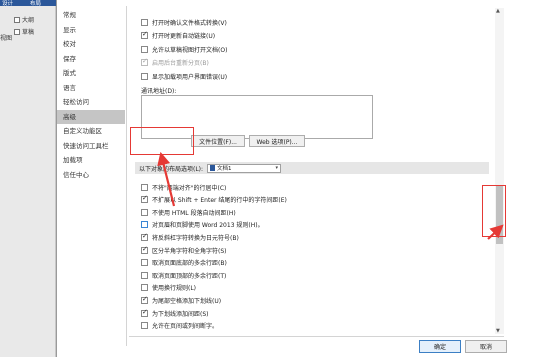 This screenshot has width=553, height=357. What do you see at coordinates (91, 44) in the screenshot?
I see `nav-item: 校对` at bounding box center [91, 44].